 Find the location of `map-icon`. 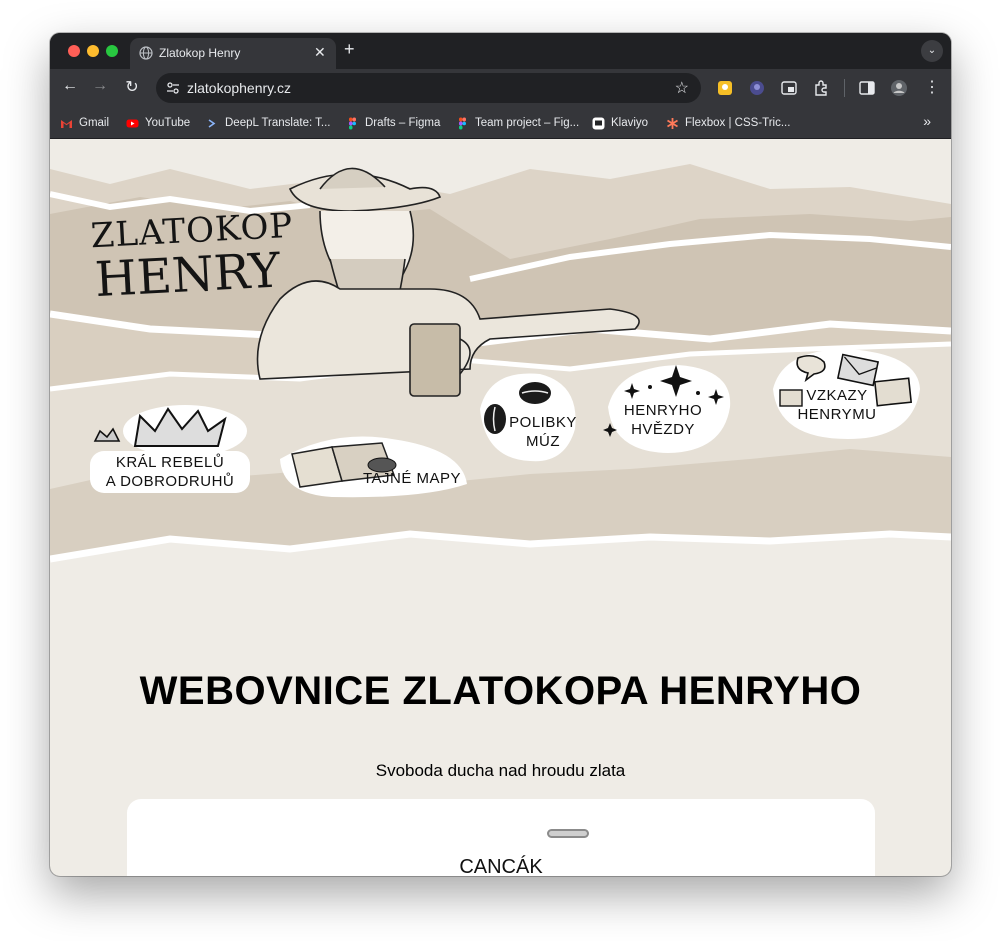

map-icon is located at coordinates (373, 467).